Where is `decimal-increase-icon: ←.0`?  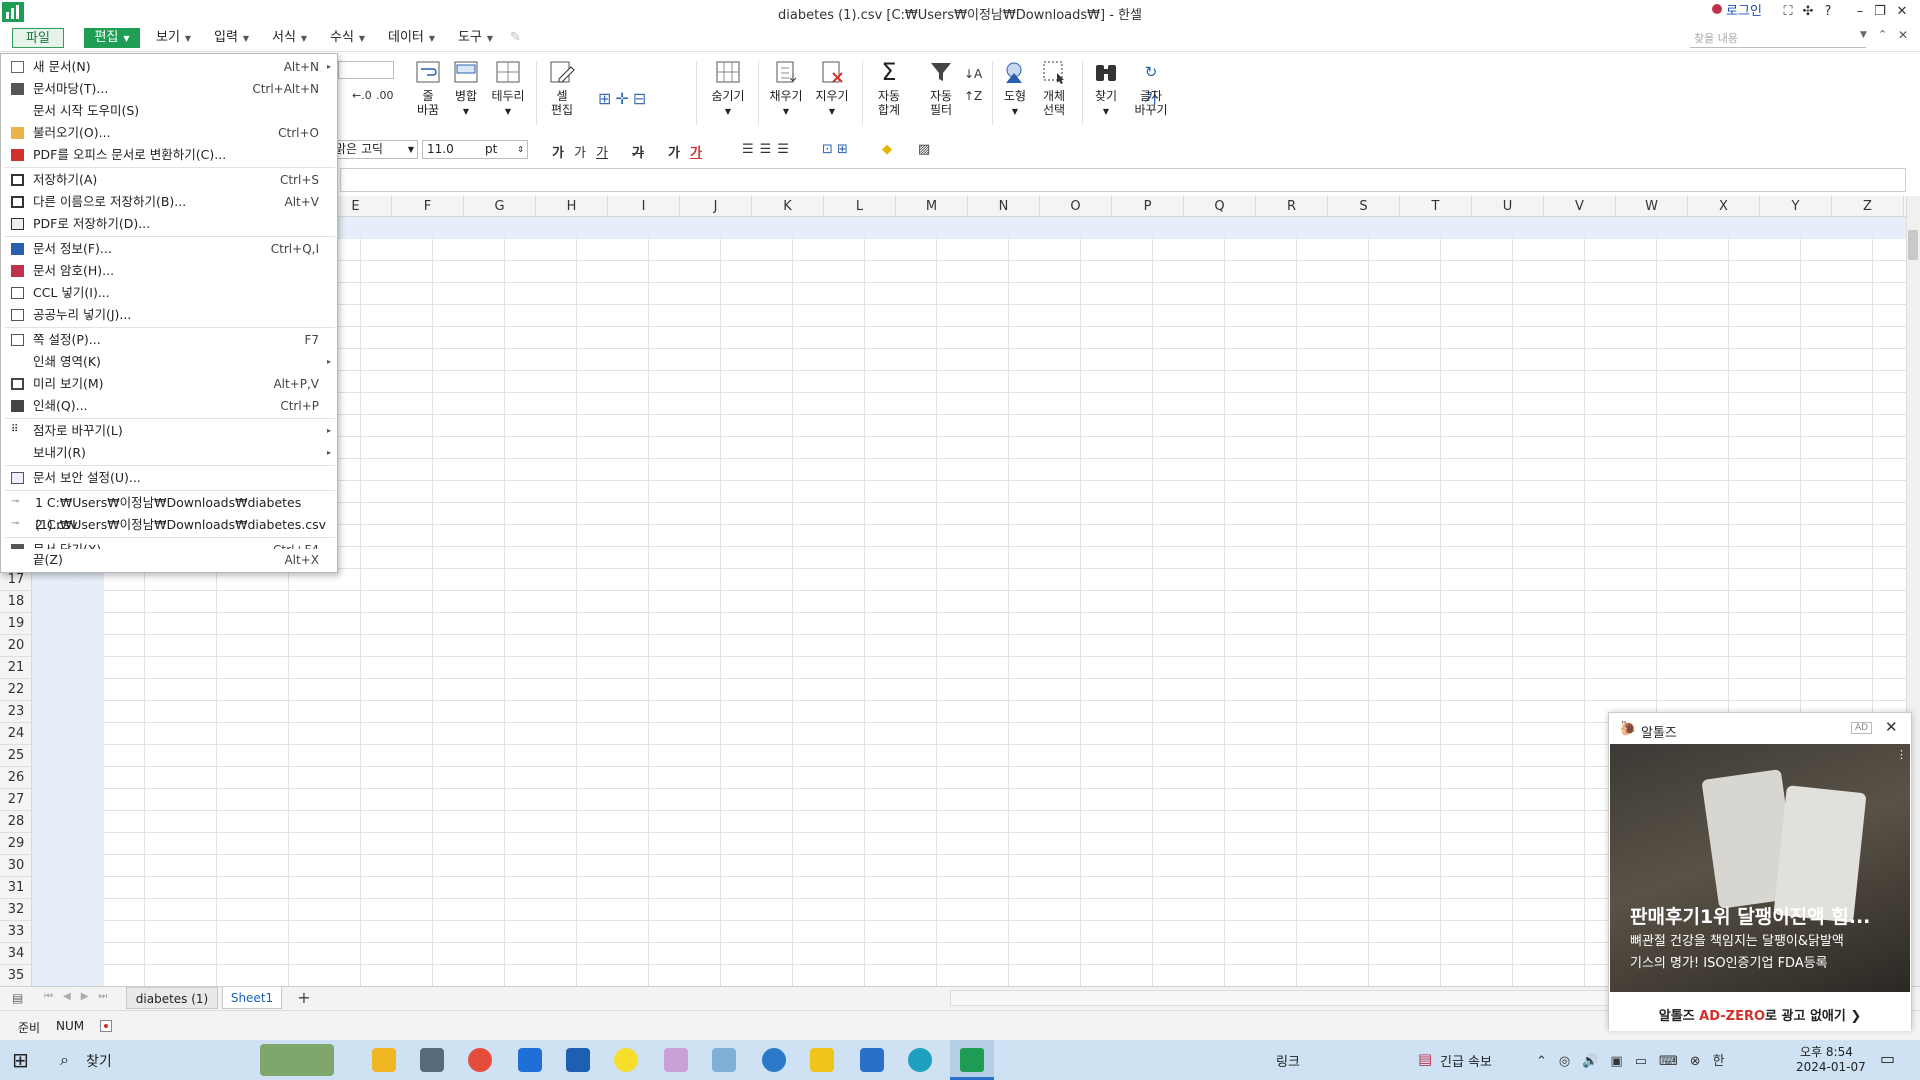 decimal-increase-icon: ←.0 is located at coordinates (362, 95).